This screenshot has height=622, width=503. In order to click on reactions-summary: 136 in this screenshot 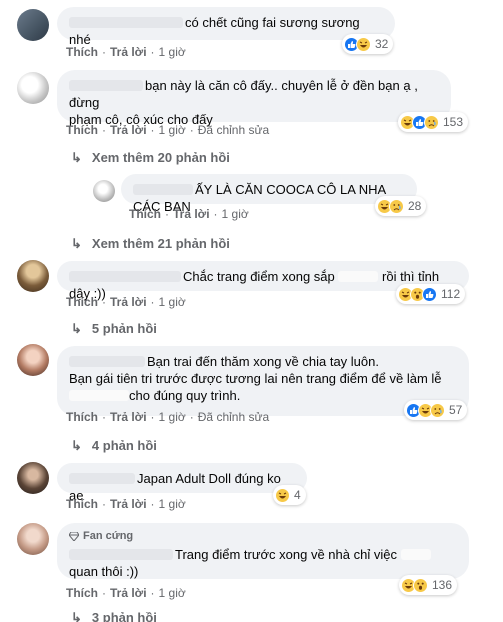, I will do `click(428, 585)`.